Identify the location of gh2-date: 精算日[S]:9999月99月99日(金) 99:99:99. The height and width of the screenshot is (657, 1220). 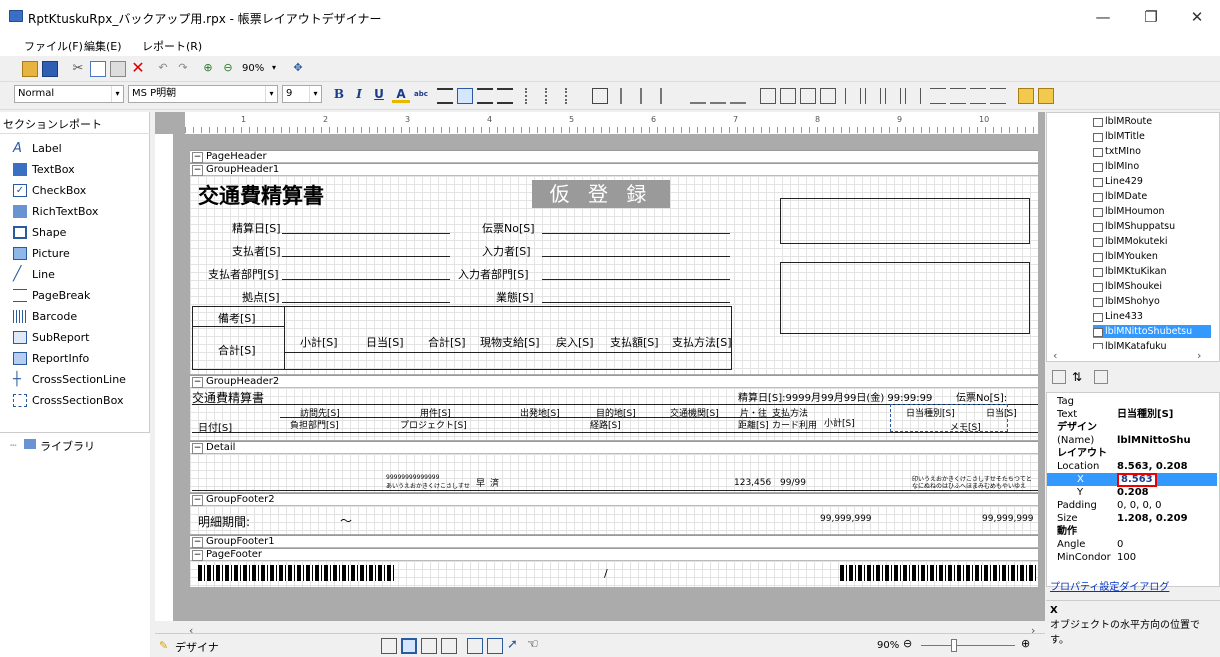
(835, 396).